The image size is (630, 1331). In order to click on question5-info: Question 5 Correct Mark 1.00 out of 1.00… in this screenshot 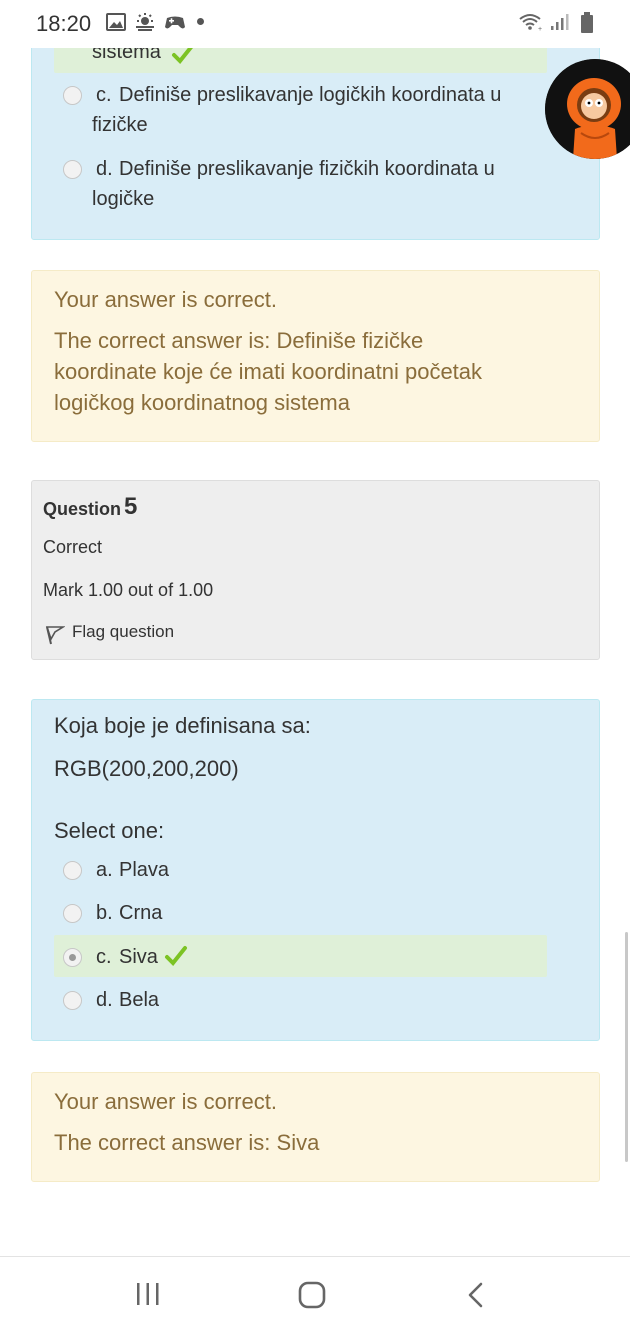, I will do `click(315, 570)`.